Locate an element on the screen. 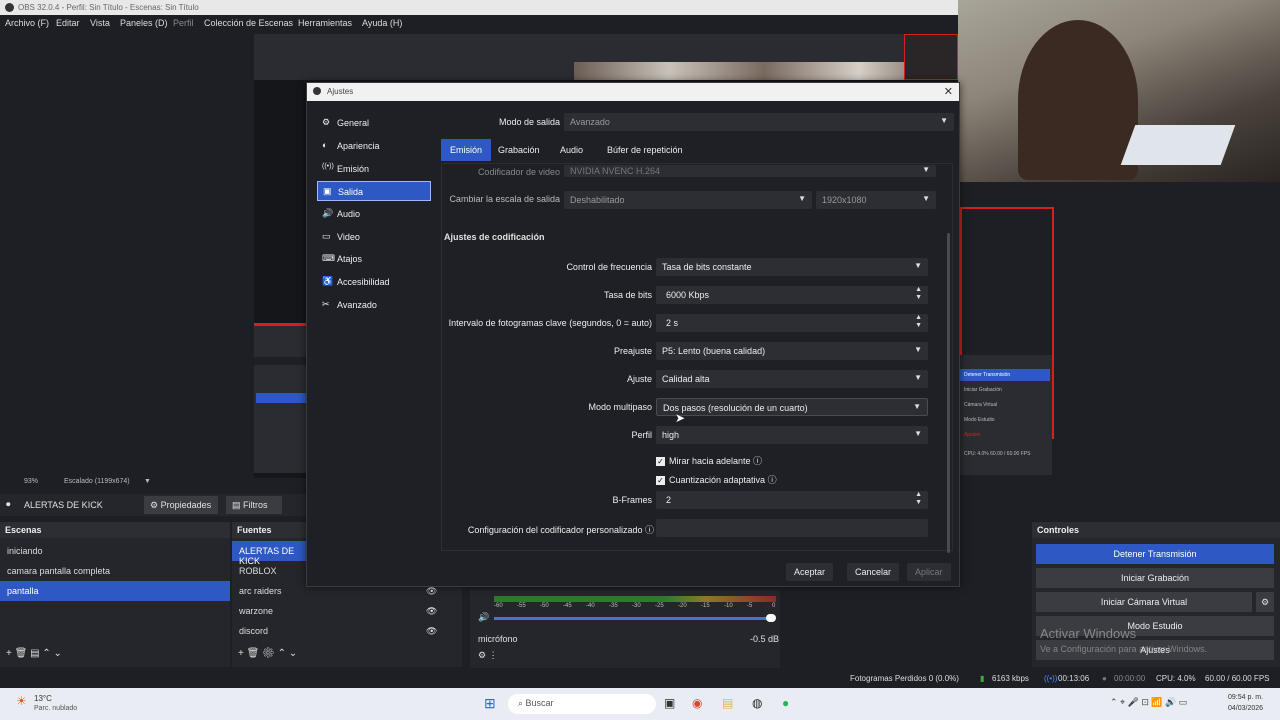  custom-encoder-input is located at coordinates (792, 528).